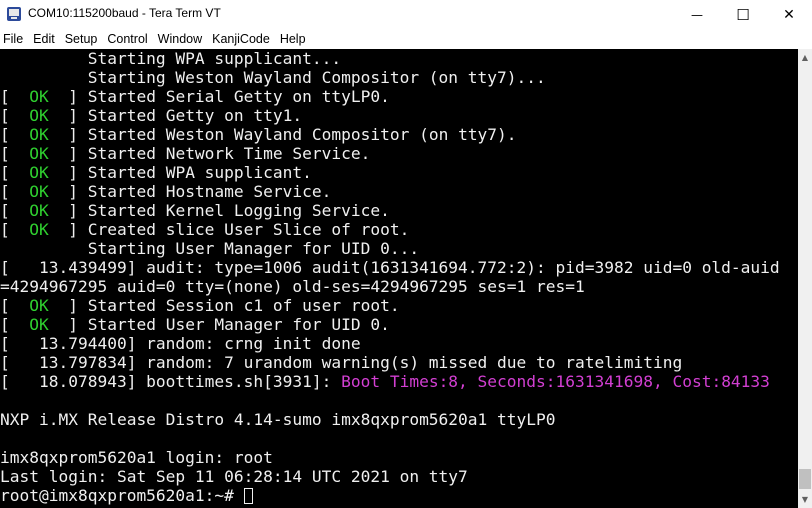 The height and width of the screenshot is (508, 812). I want to click on terminal-line: [ 13.794400] random: crng init done, so click(399, 343).